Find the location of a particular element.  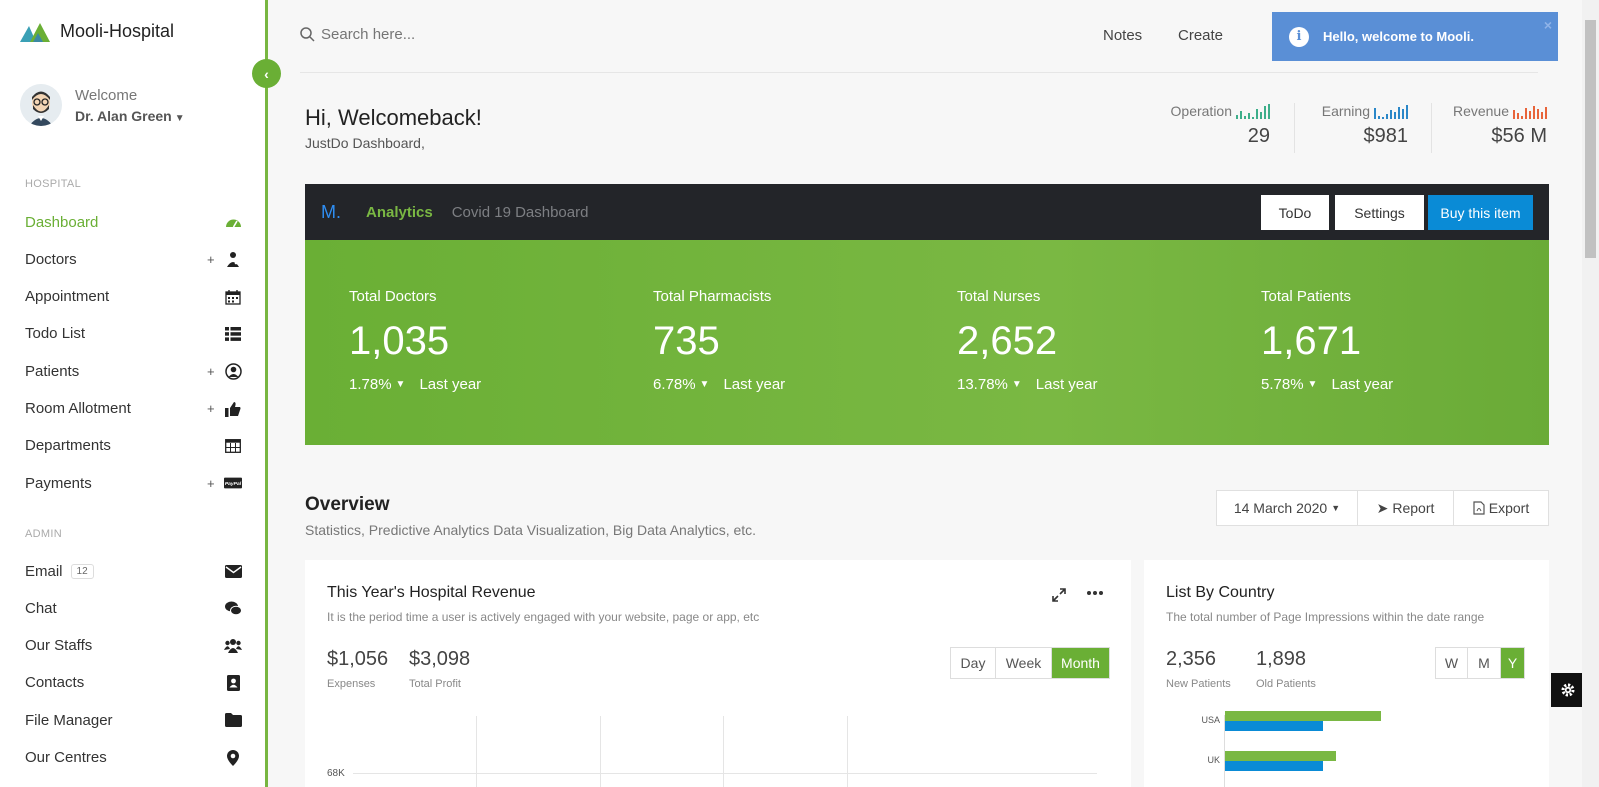

svg-text: PayPal is located at coordinates (233, 484).